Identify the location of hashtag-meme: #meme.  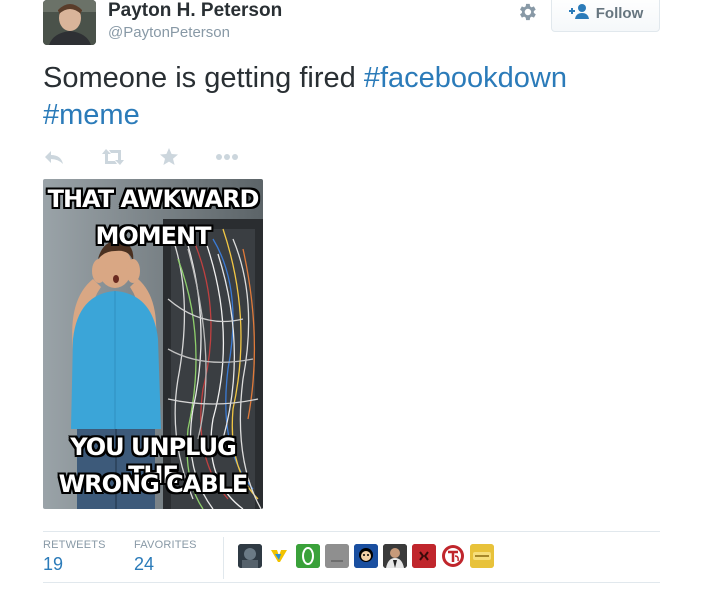
(91, 115).